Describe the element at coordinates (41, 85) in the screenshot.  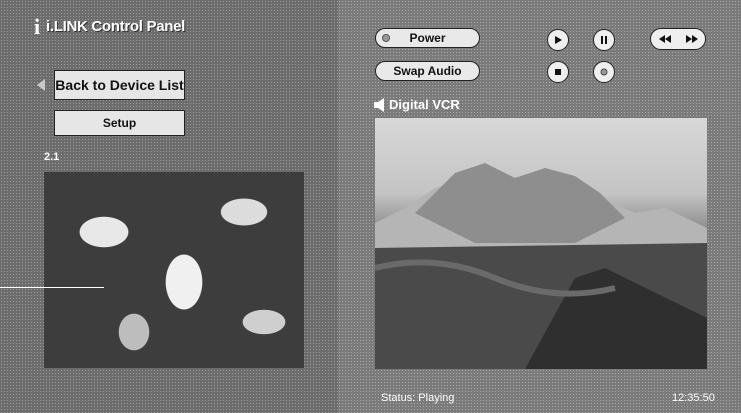
I see `back-arrow-icon` at that location.